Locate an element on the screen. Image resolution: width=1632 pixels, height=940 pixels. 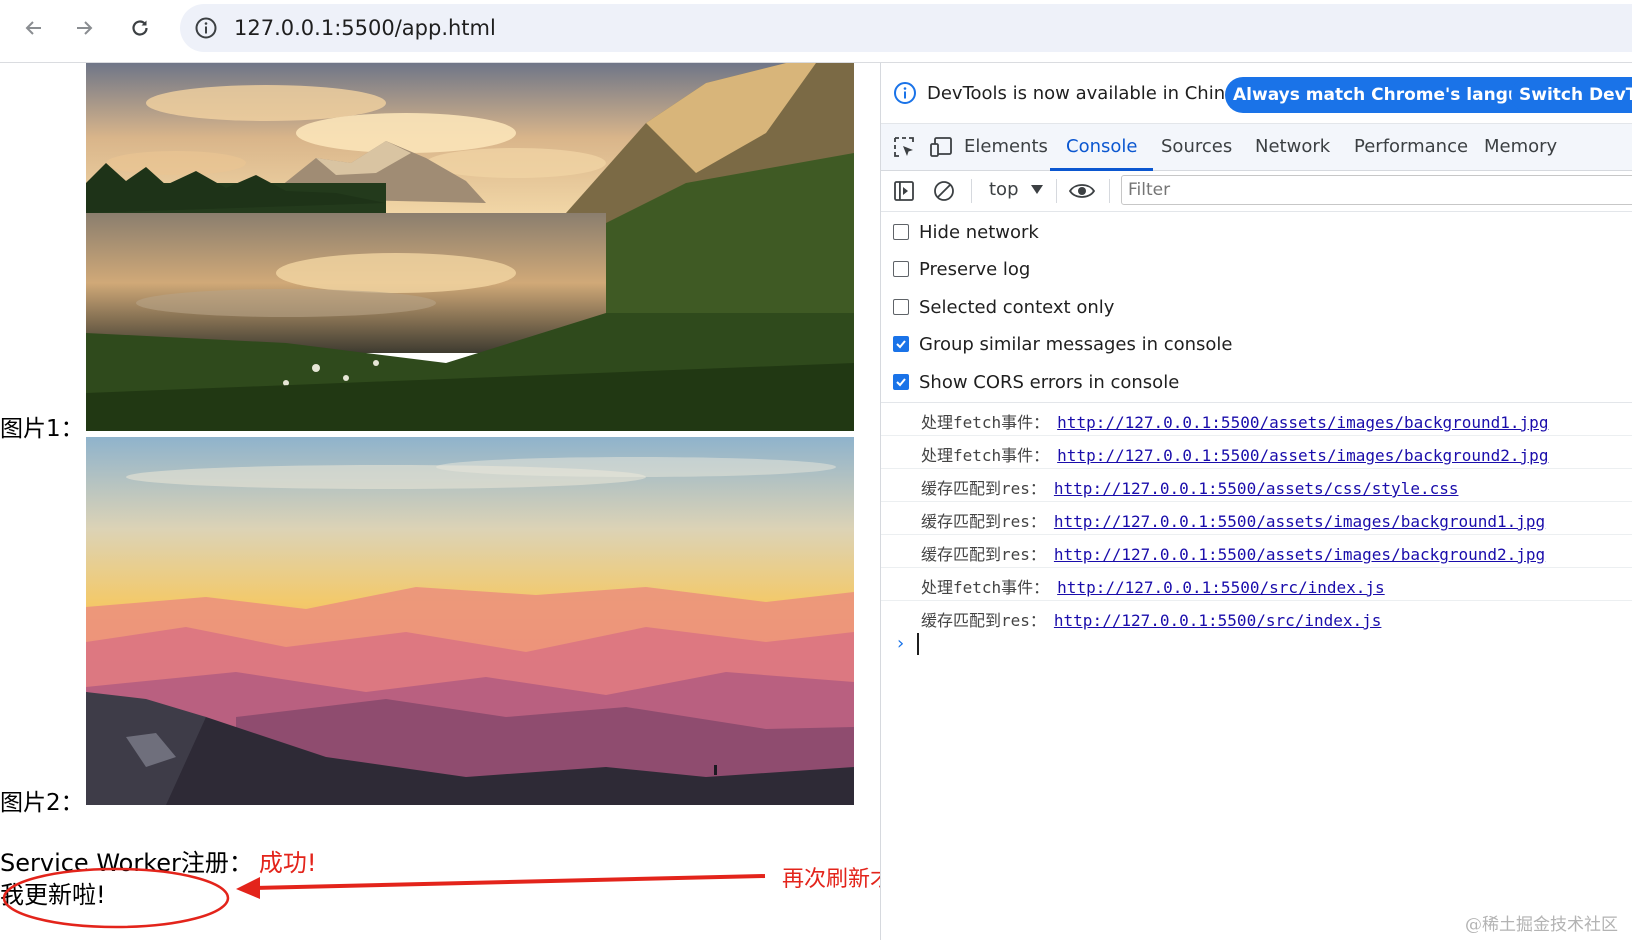
site-info-icon is located at coordinates (206, 28).